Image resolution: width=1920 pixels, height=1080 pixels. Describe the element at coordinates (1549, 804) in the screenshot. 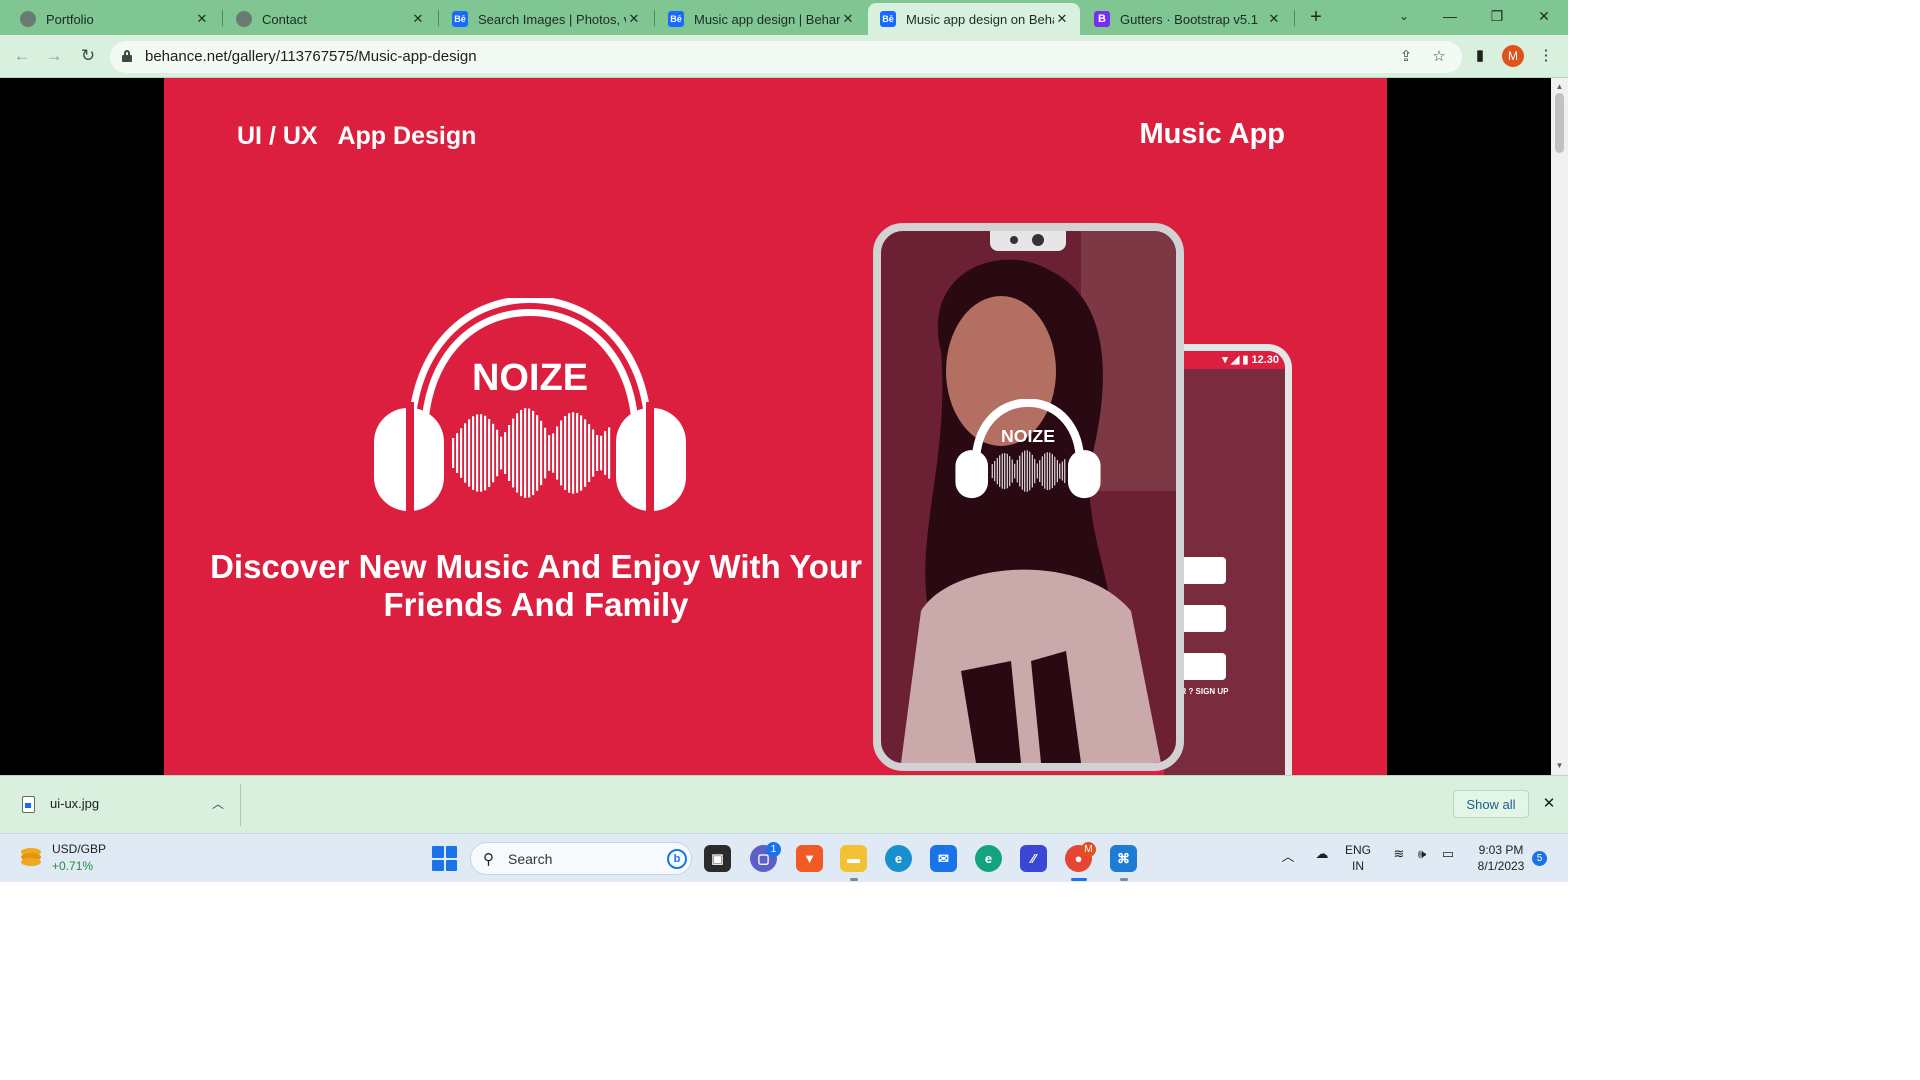

I see `close-download-bar-button: ✕` at that location.